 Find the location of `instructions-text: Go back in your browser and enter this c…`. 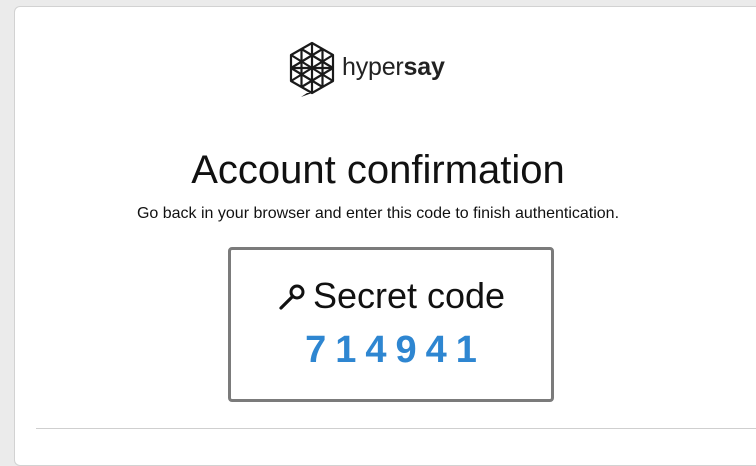

instructions-text: Go back in your browser and enter this c… is located at coordinates (378, 213).